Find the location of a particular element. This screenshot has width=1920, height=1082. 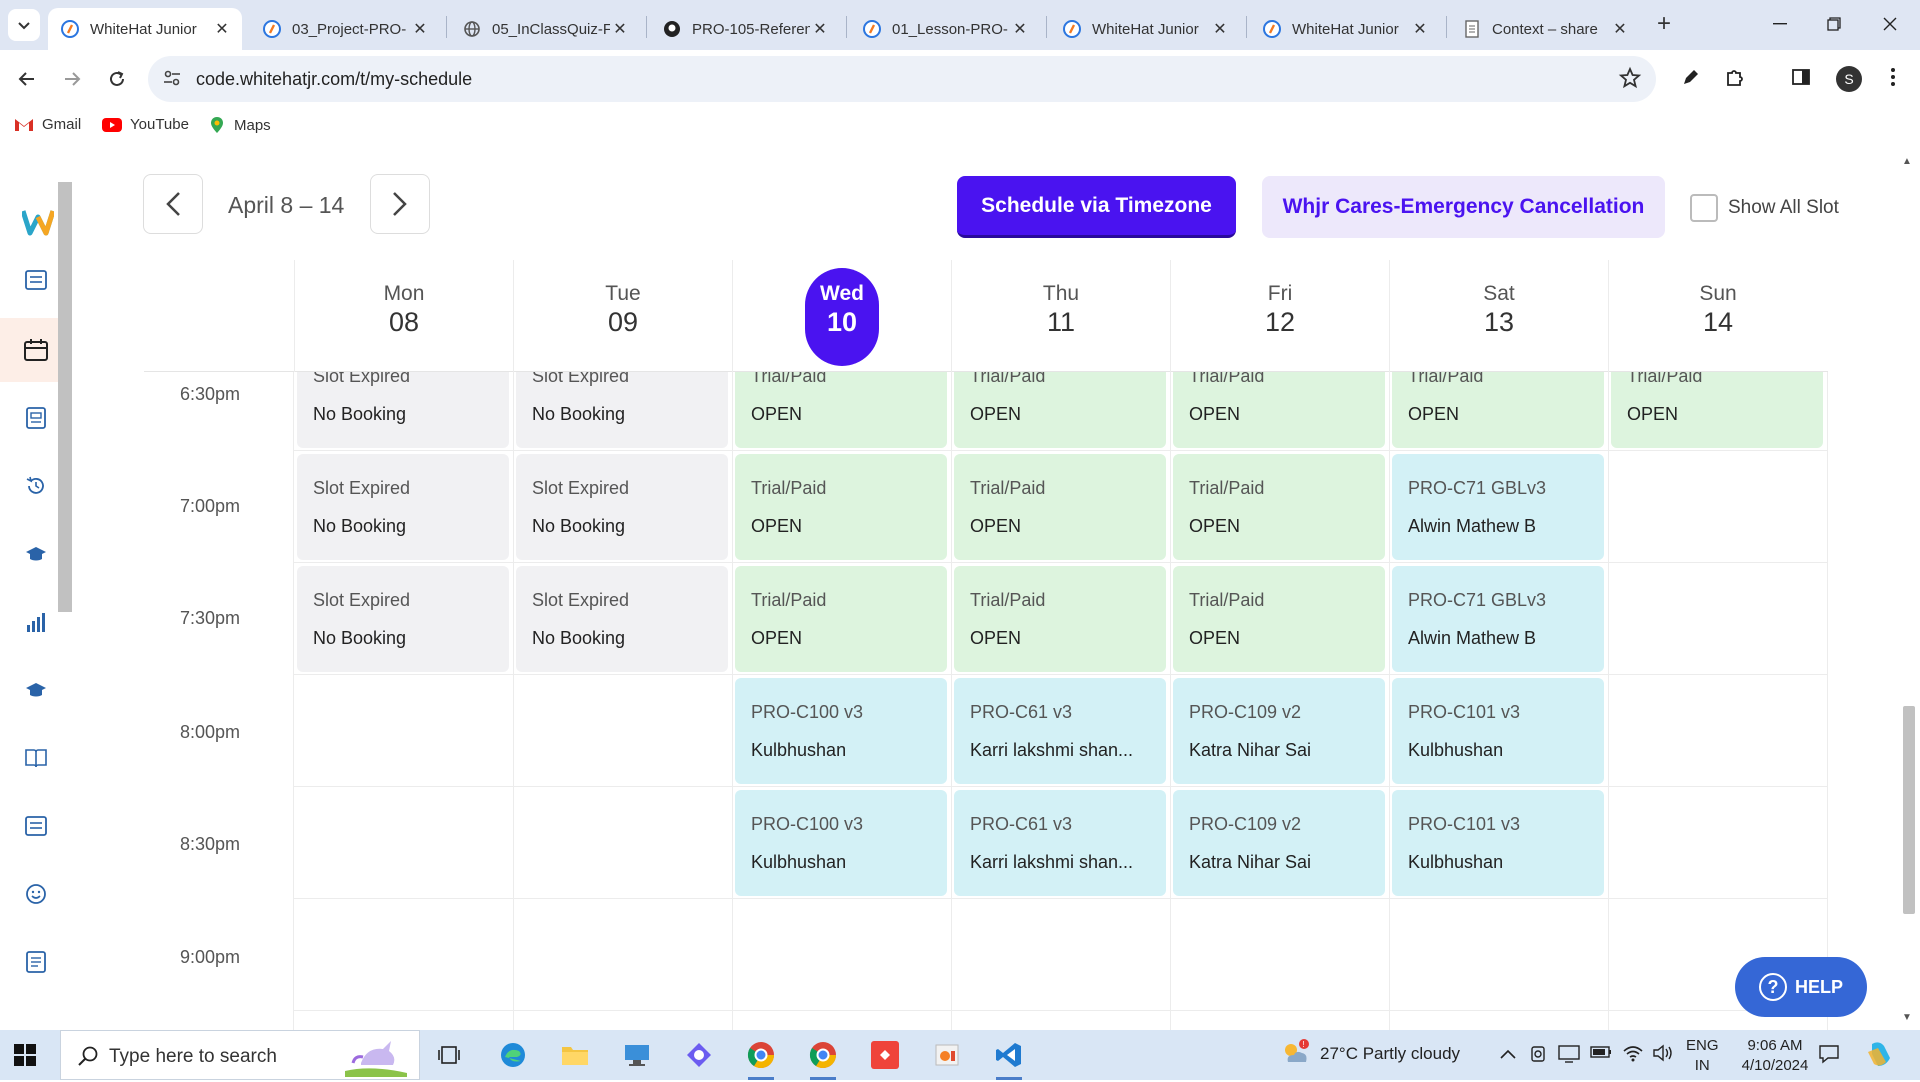

calendar-icon is located at coordinates (36, 350).